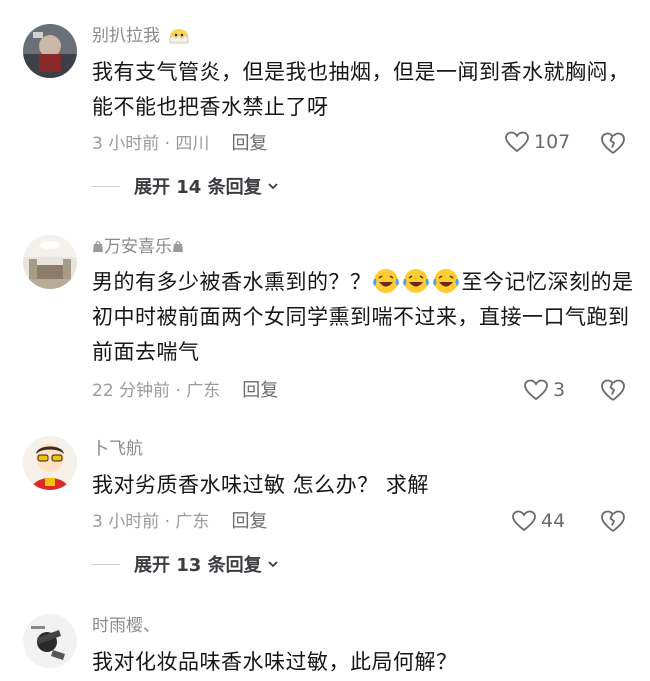 The image size is (650, 681). Describe the element at coordinates (141, 35) in the screenshot. I see `username: 别扒拉我` at that location.